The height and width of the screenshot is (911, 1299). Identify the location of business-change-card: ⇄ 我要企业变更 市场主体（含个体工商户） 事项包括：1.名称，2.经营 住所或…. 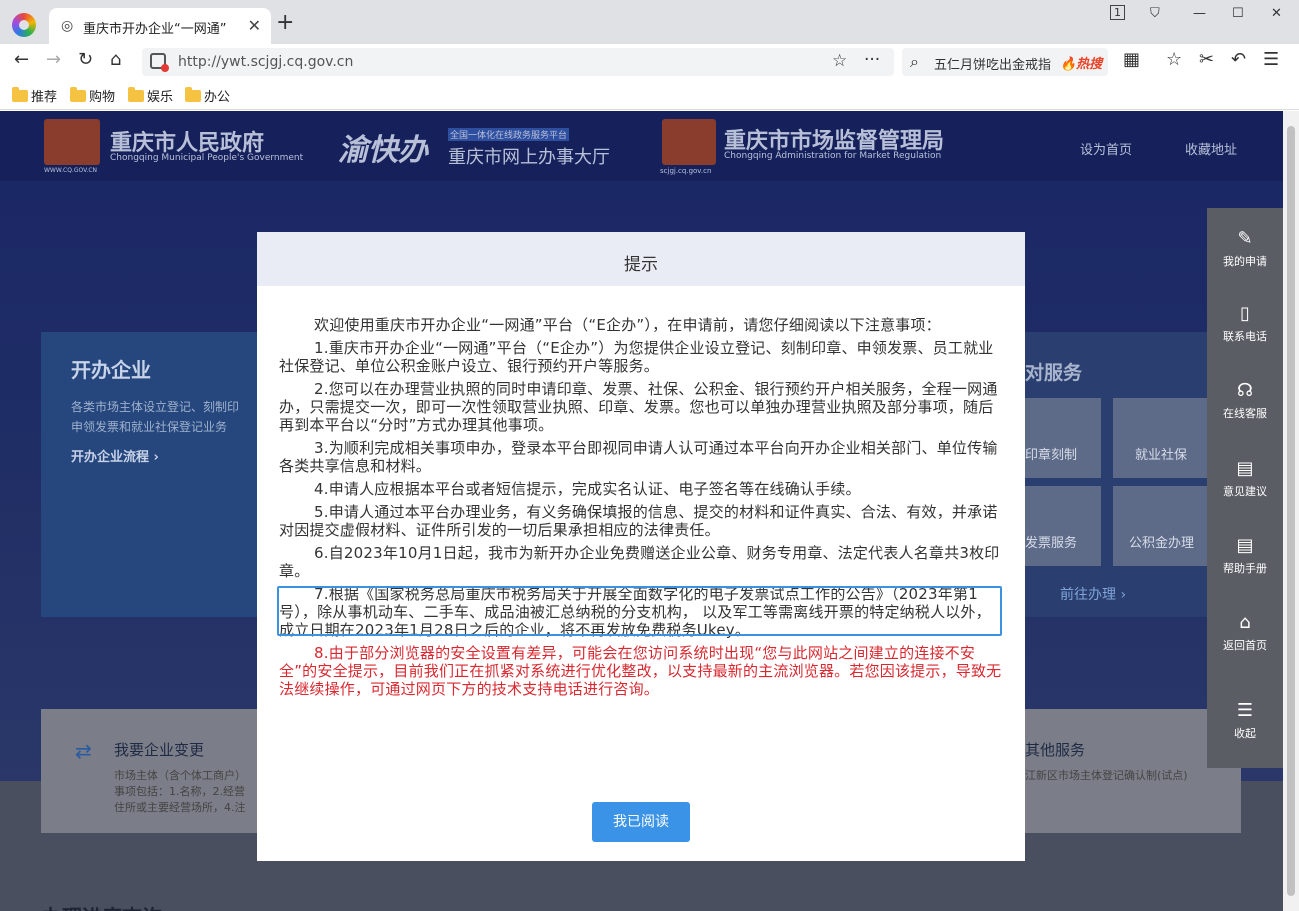
(149, 771).